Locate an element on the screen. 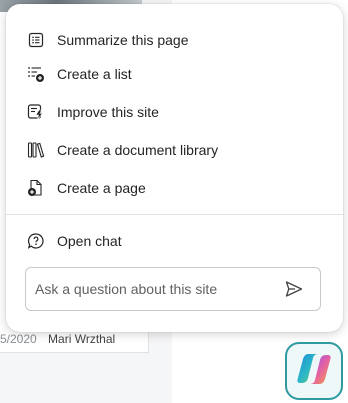 The height and width of the screenshot is (403, 348). menu-item-label: Create a document library is located at coordinates (138, 150).